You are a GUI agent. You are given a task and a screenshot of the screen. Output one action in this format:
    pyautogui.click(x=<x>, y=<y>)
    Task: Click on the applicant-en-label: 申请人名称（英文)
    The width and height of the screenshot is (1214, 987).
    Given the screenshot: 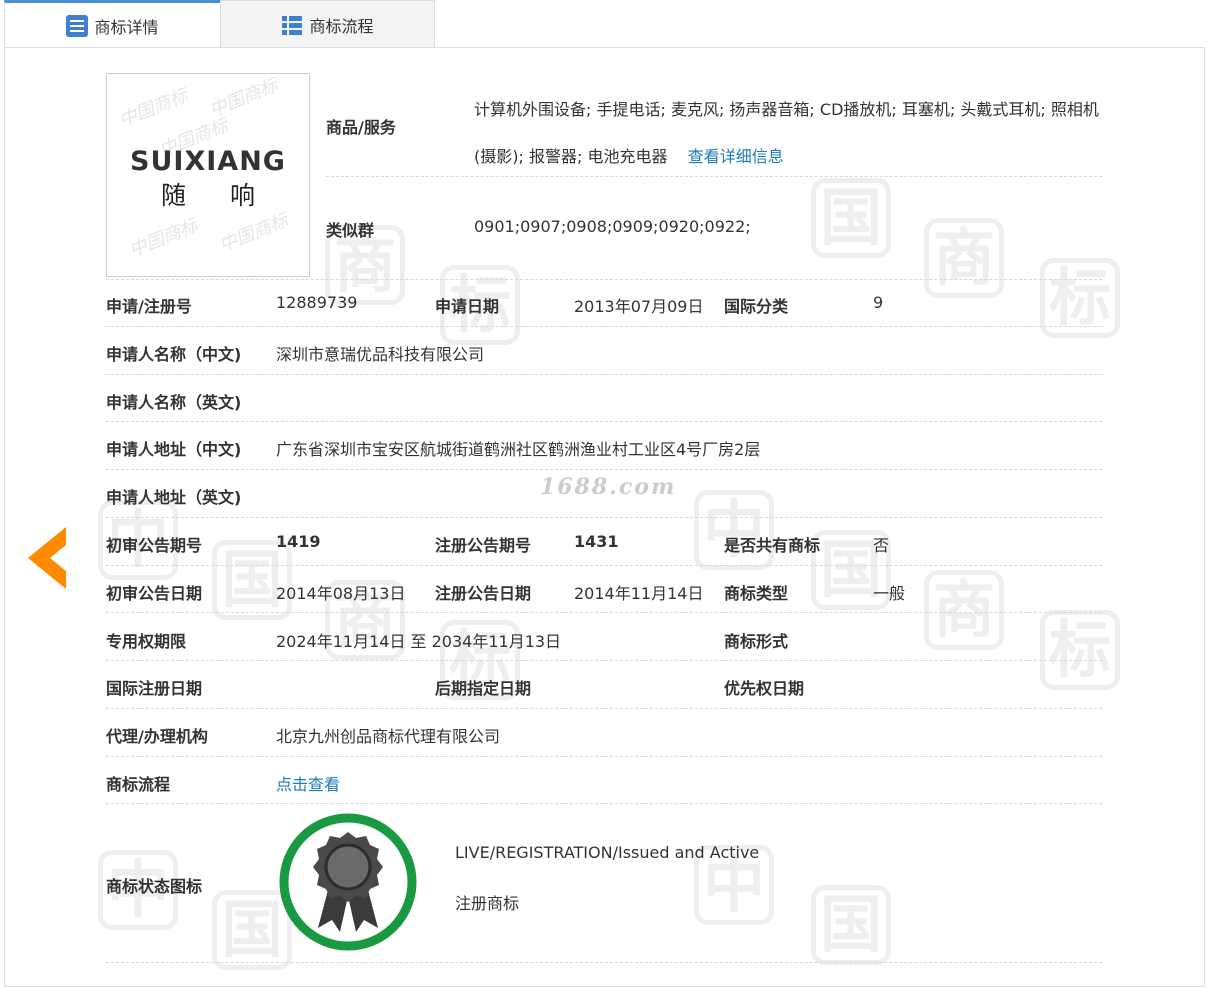 What is the action you would take?
    pyautogui.click(x=174, y=402)
    